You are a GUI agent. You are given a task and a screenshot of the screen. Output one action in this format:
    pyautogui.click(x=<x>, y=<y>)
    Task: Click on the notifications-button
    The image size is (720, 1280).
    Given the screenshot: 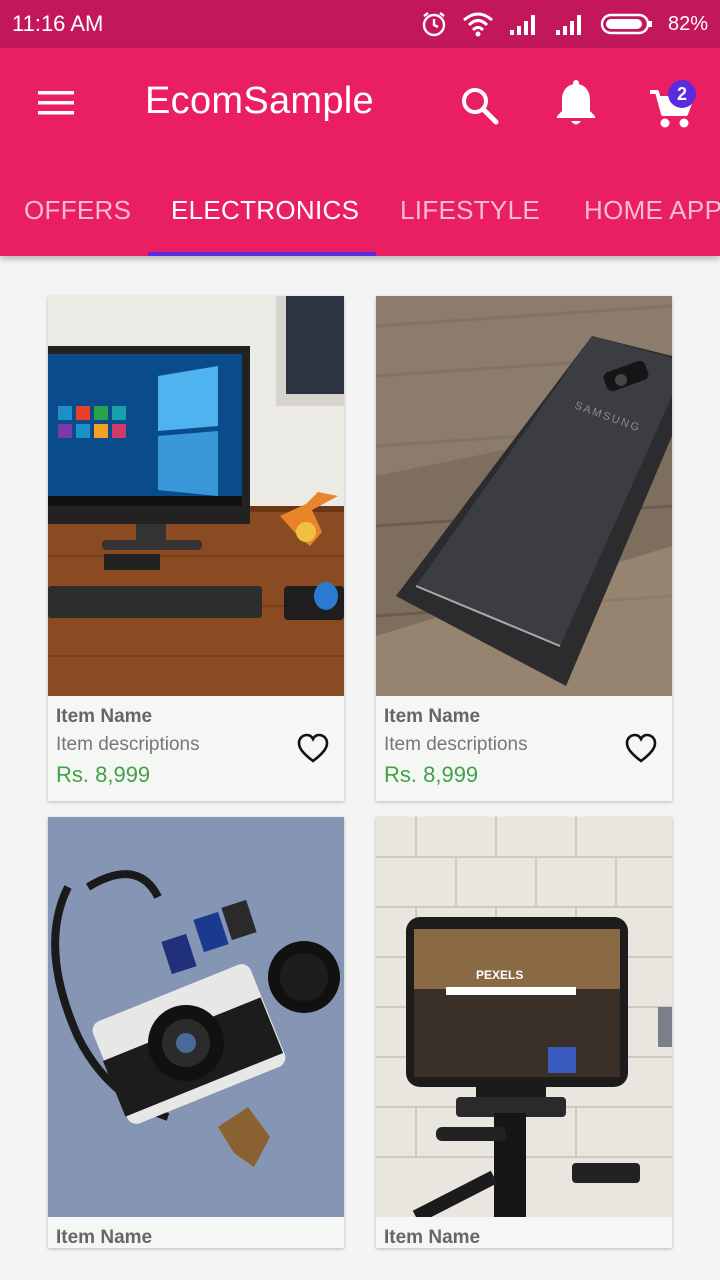 What is the action you would take?
    pyautogui.click(x=576, y=104)
    